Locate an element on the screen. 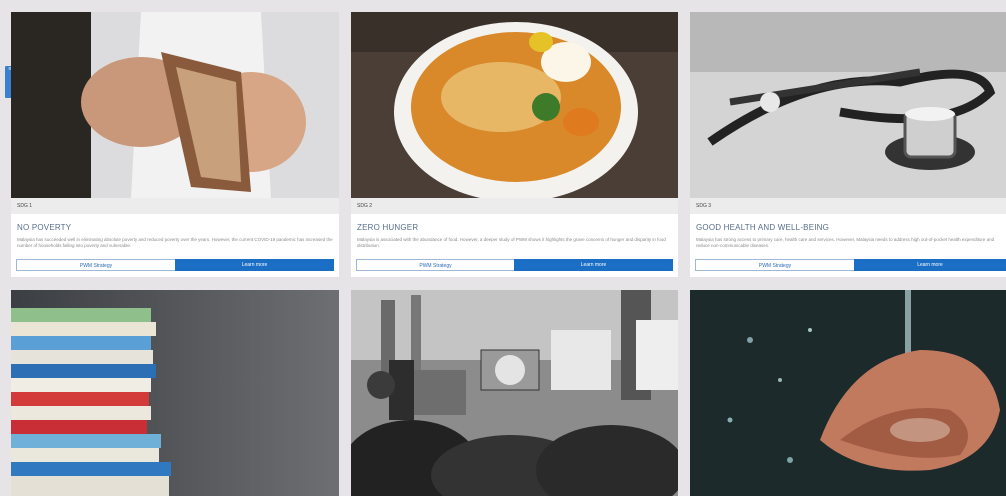 The height and width of the screenshot is (496, 1006). card-image-water is located at coordinates (848, 393).